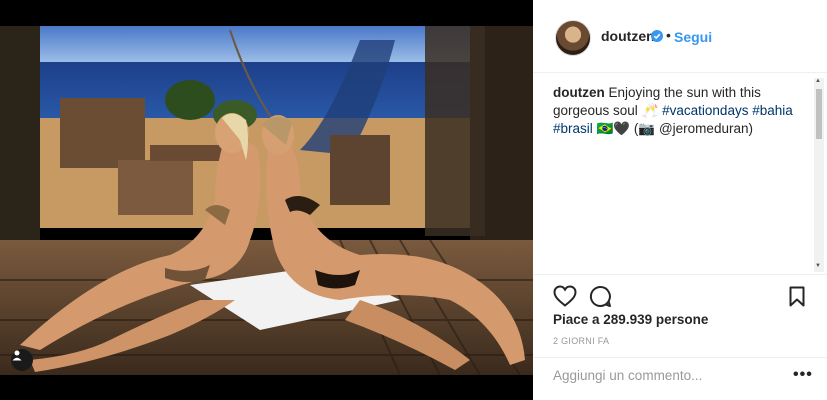 The height and width of the screenshot is (400, 827). What do you see at coordinates (772, 110) in the screenshot?
I see `hashtag-link: #bahia` at bounding box center [772, 110].